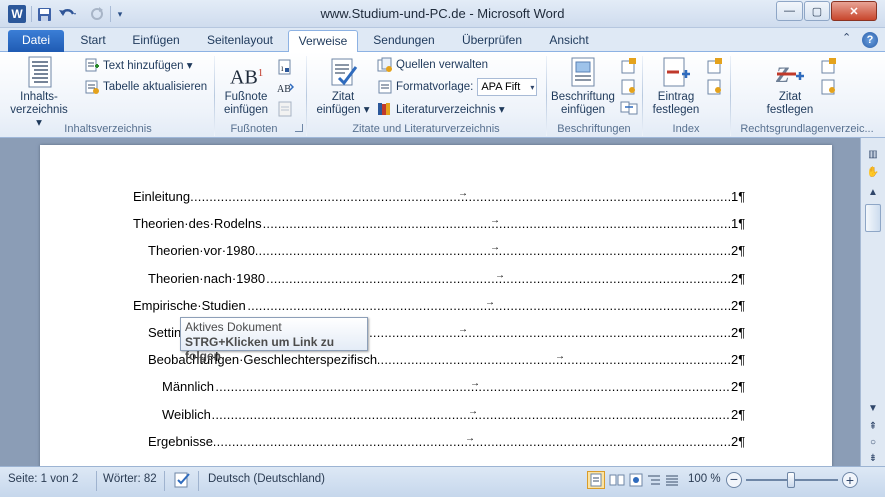  I want to click on language-indicator: Deutsch (Deutschland), so click(266, 479).